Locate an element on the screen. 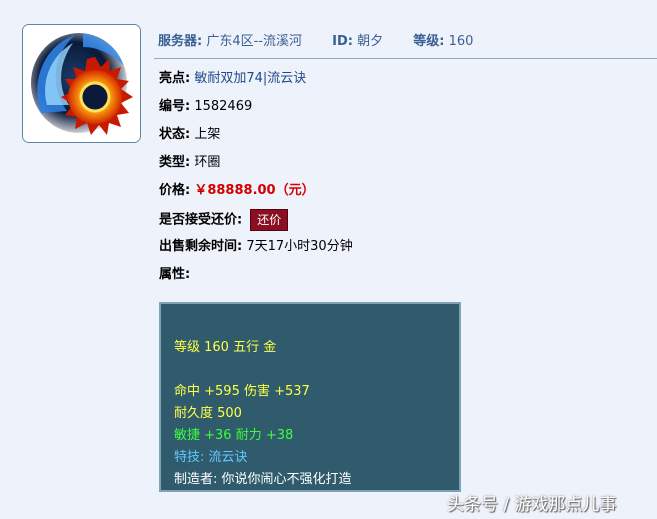  highlight-label: 亮点: is located at coordinates (175, 78).